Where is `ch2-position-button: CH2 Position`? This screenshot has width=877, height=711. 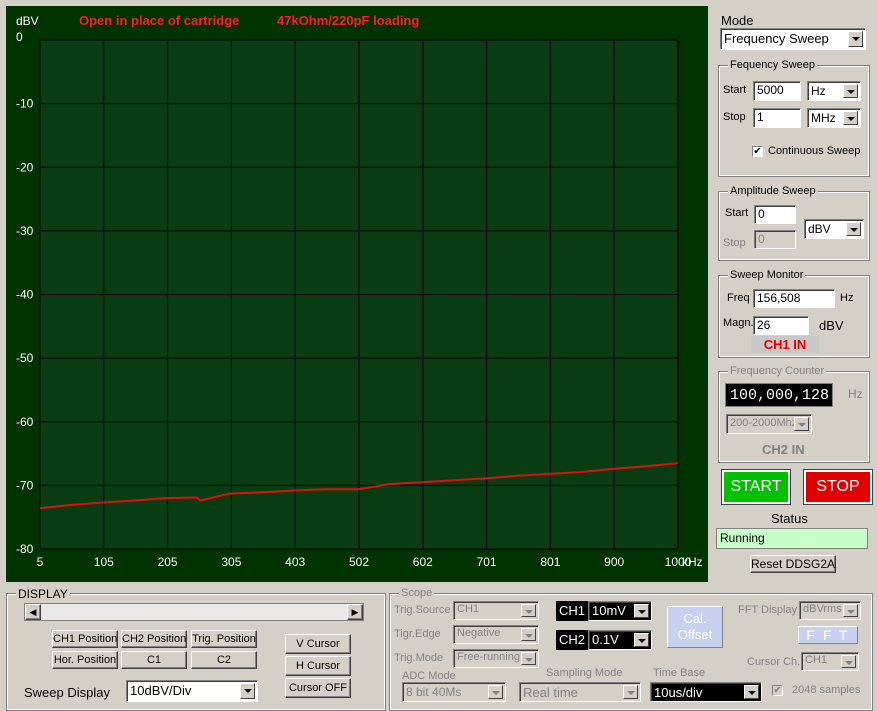 ch2-position-button: CH2 Position is located at coordinates (154, 639).